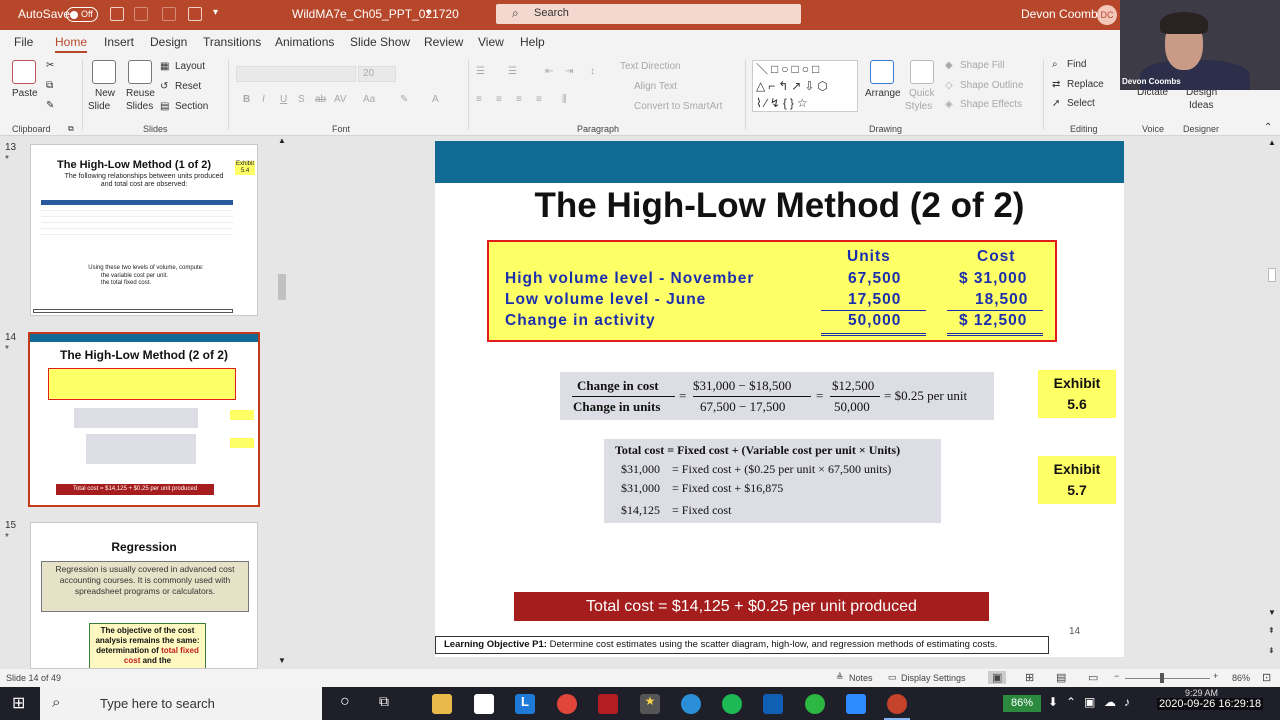 This screenshot has height=720, width=1280. What do you see at coordinates (23, 42) in the screenshot?
I see `tab-file: File` at bounding box center [23, 42].